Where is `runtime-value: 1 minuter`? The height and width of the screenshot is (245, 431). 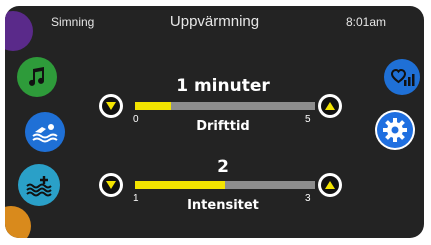 runtime-value: 1 minuter is located at coordinates (223, 86).